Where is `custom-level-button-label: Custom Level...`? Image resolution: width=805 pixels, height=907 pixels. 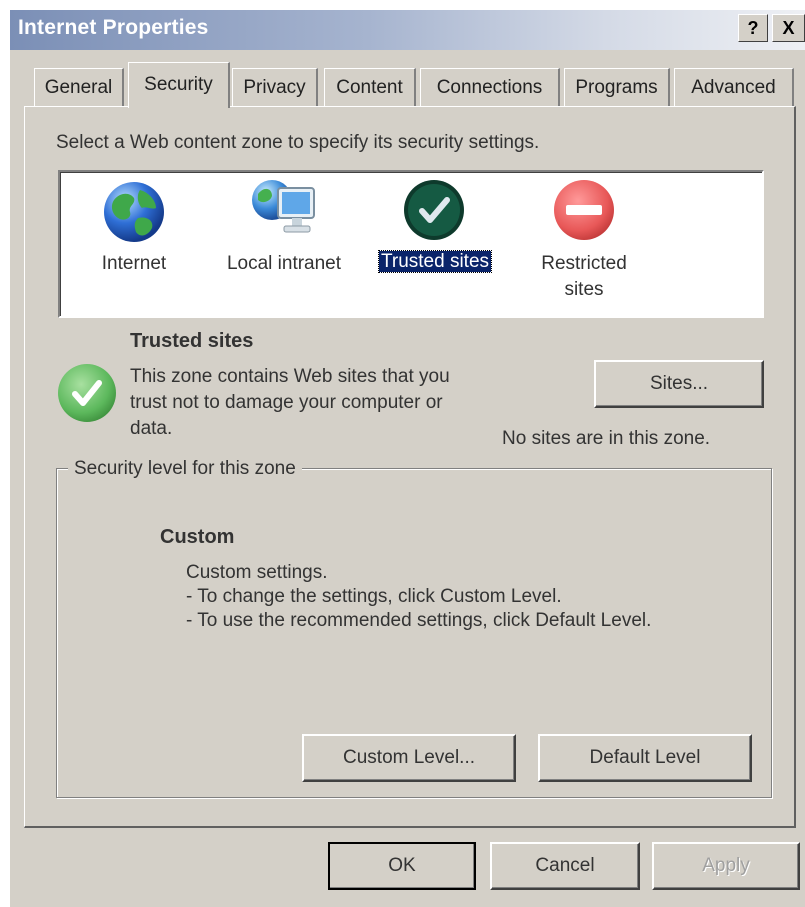 custom-level-button-label: Custom Level... is located at coordinates (409, 757).